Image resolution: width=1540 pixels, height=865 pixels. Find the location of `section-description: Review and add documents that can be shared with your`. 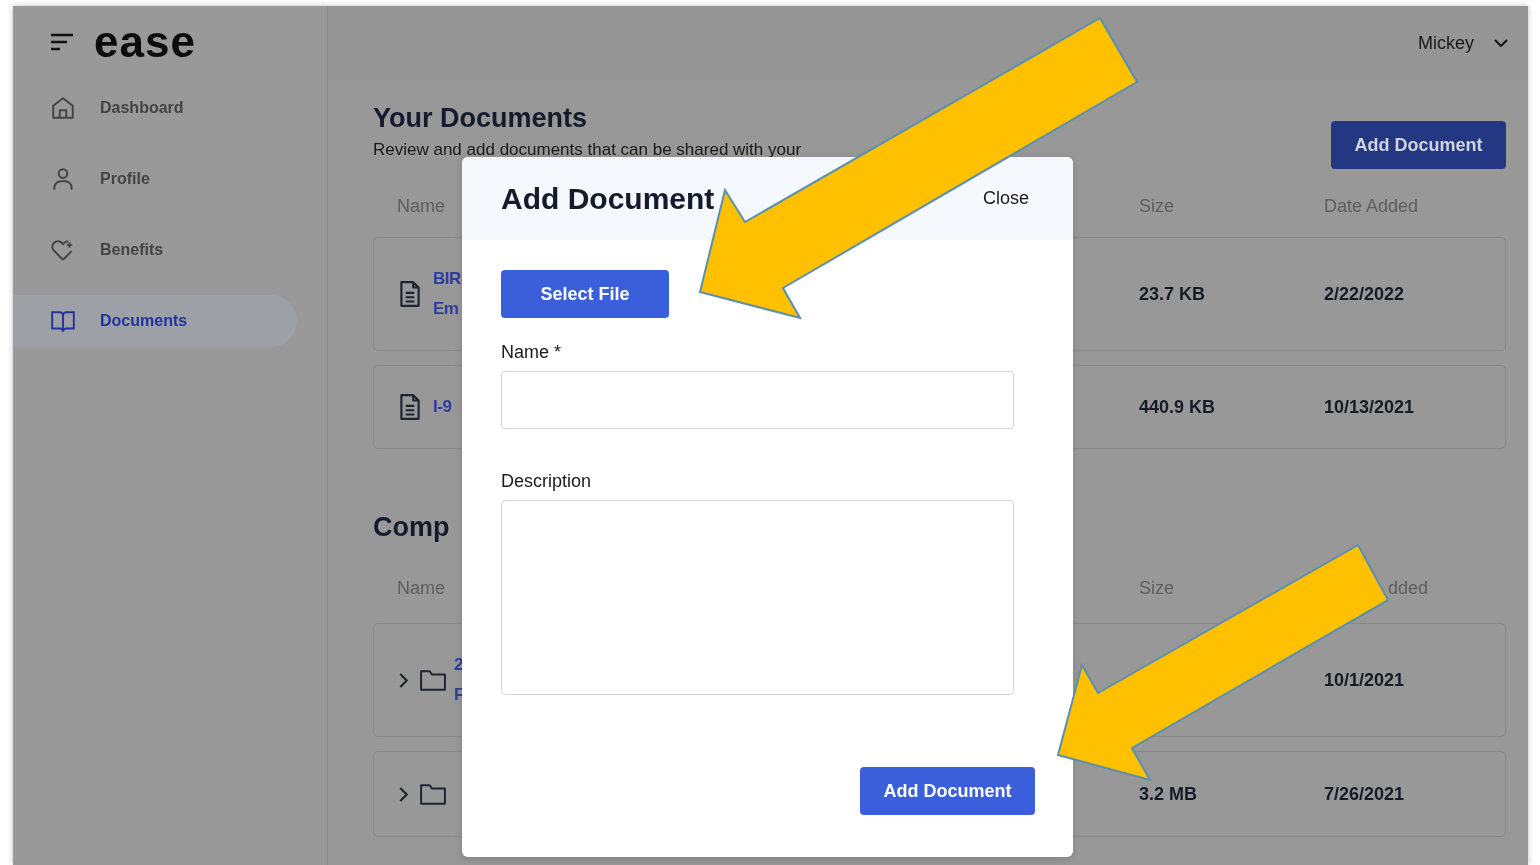

section-description: Review and add documents that can be shared with your is located at coordinates (587, 150).